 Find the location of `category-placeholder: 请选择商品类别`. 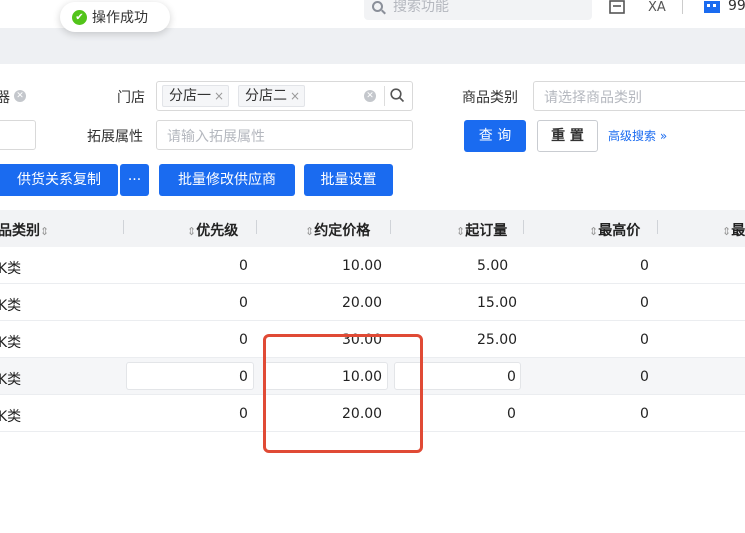

category-placeholder: 请选择商品类别 is located at coordinates (593, 98).